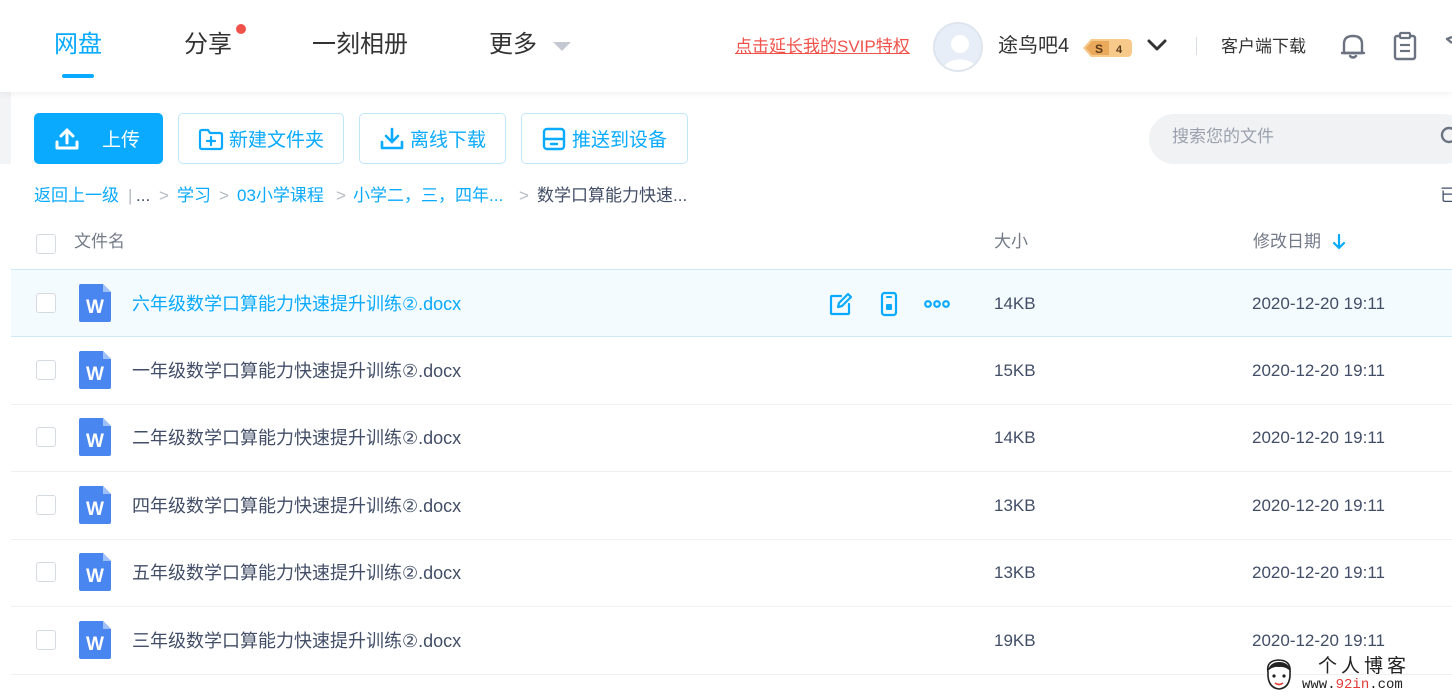 The image size is (1452, 696). Describe the element at coordinates (1278, 674) in the screenshot. I see `cartoon-face-icon` at that location.